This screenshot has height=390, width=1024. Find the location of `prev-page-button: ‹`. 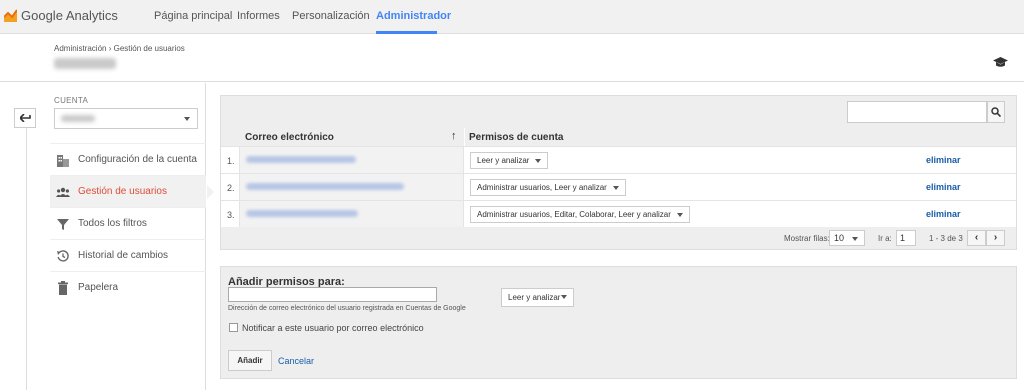

prev-page-button: ‹ is located at coordinates (976, 238).